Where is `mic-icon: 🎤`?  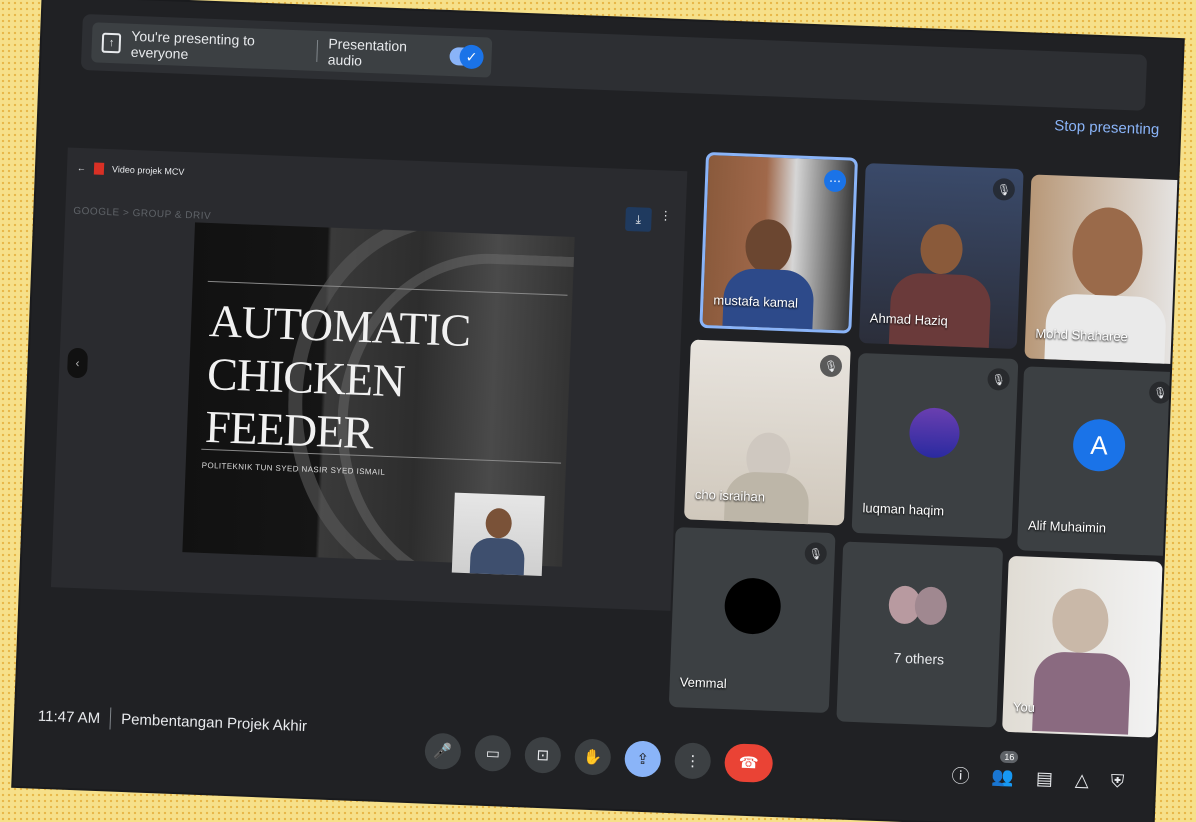 mic-icon: 🎤 is located at coordinates (443, 751).